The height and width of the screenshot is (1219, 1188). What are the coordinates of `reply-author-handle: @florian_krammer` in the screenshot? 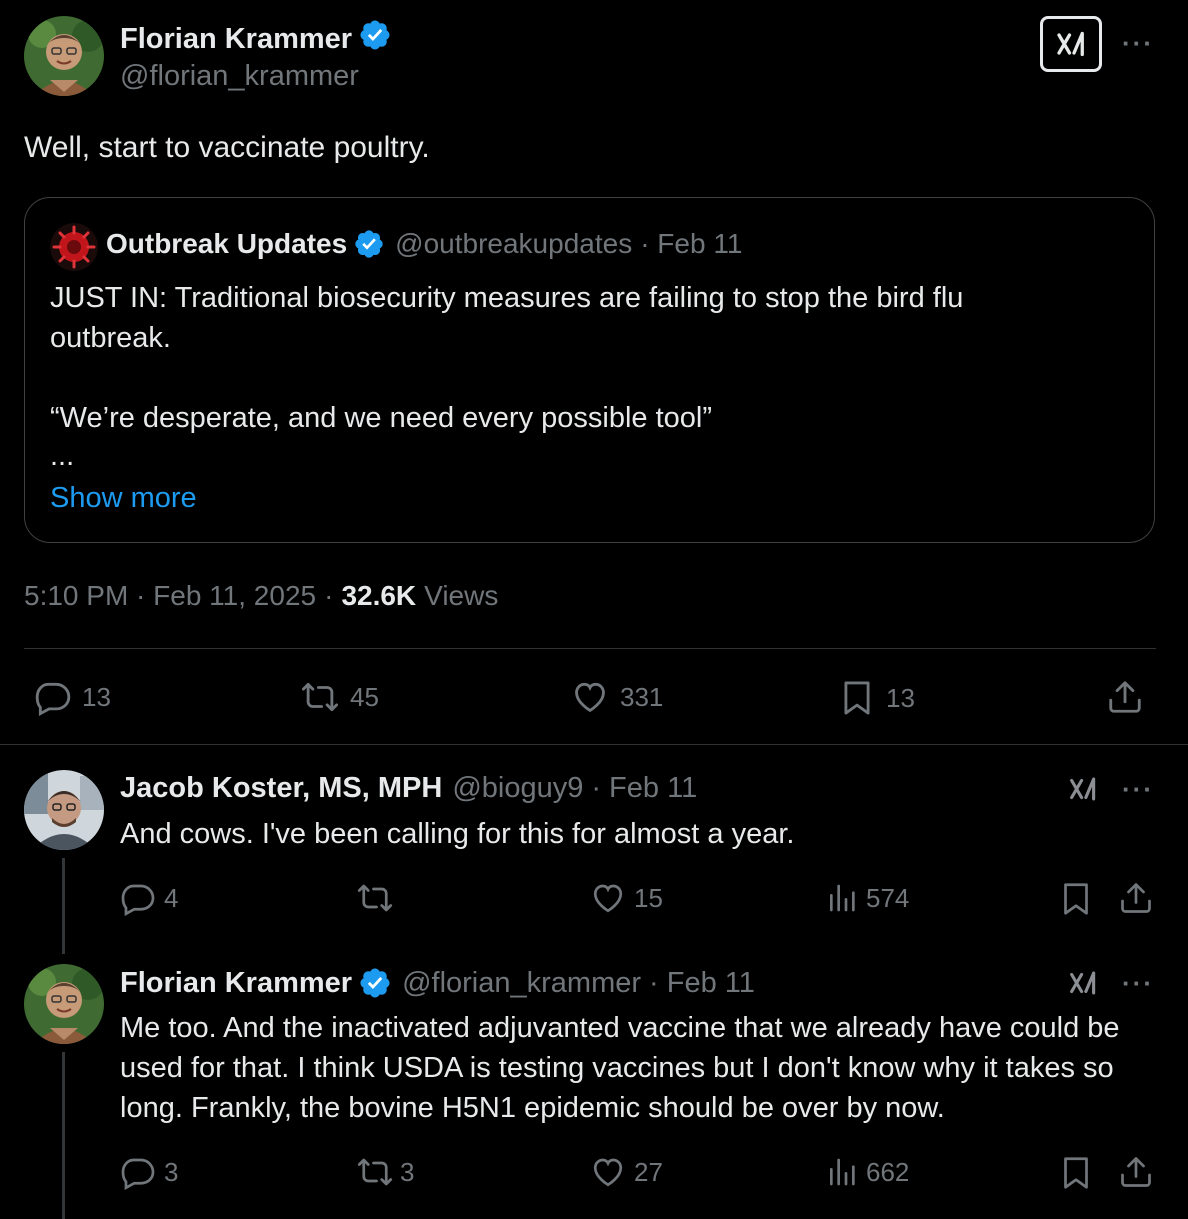 It's located at (521, 983).